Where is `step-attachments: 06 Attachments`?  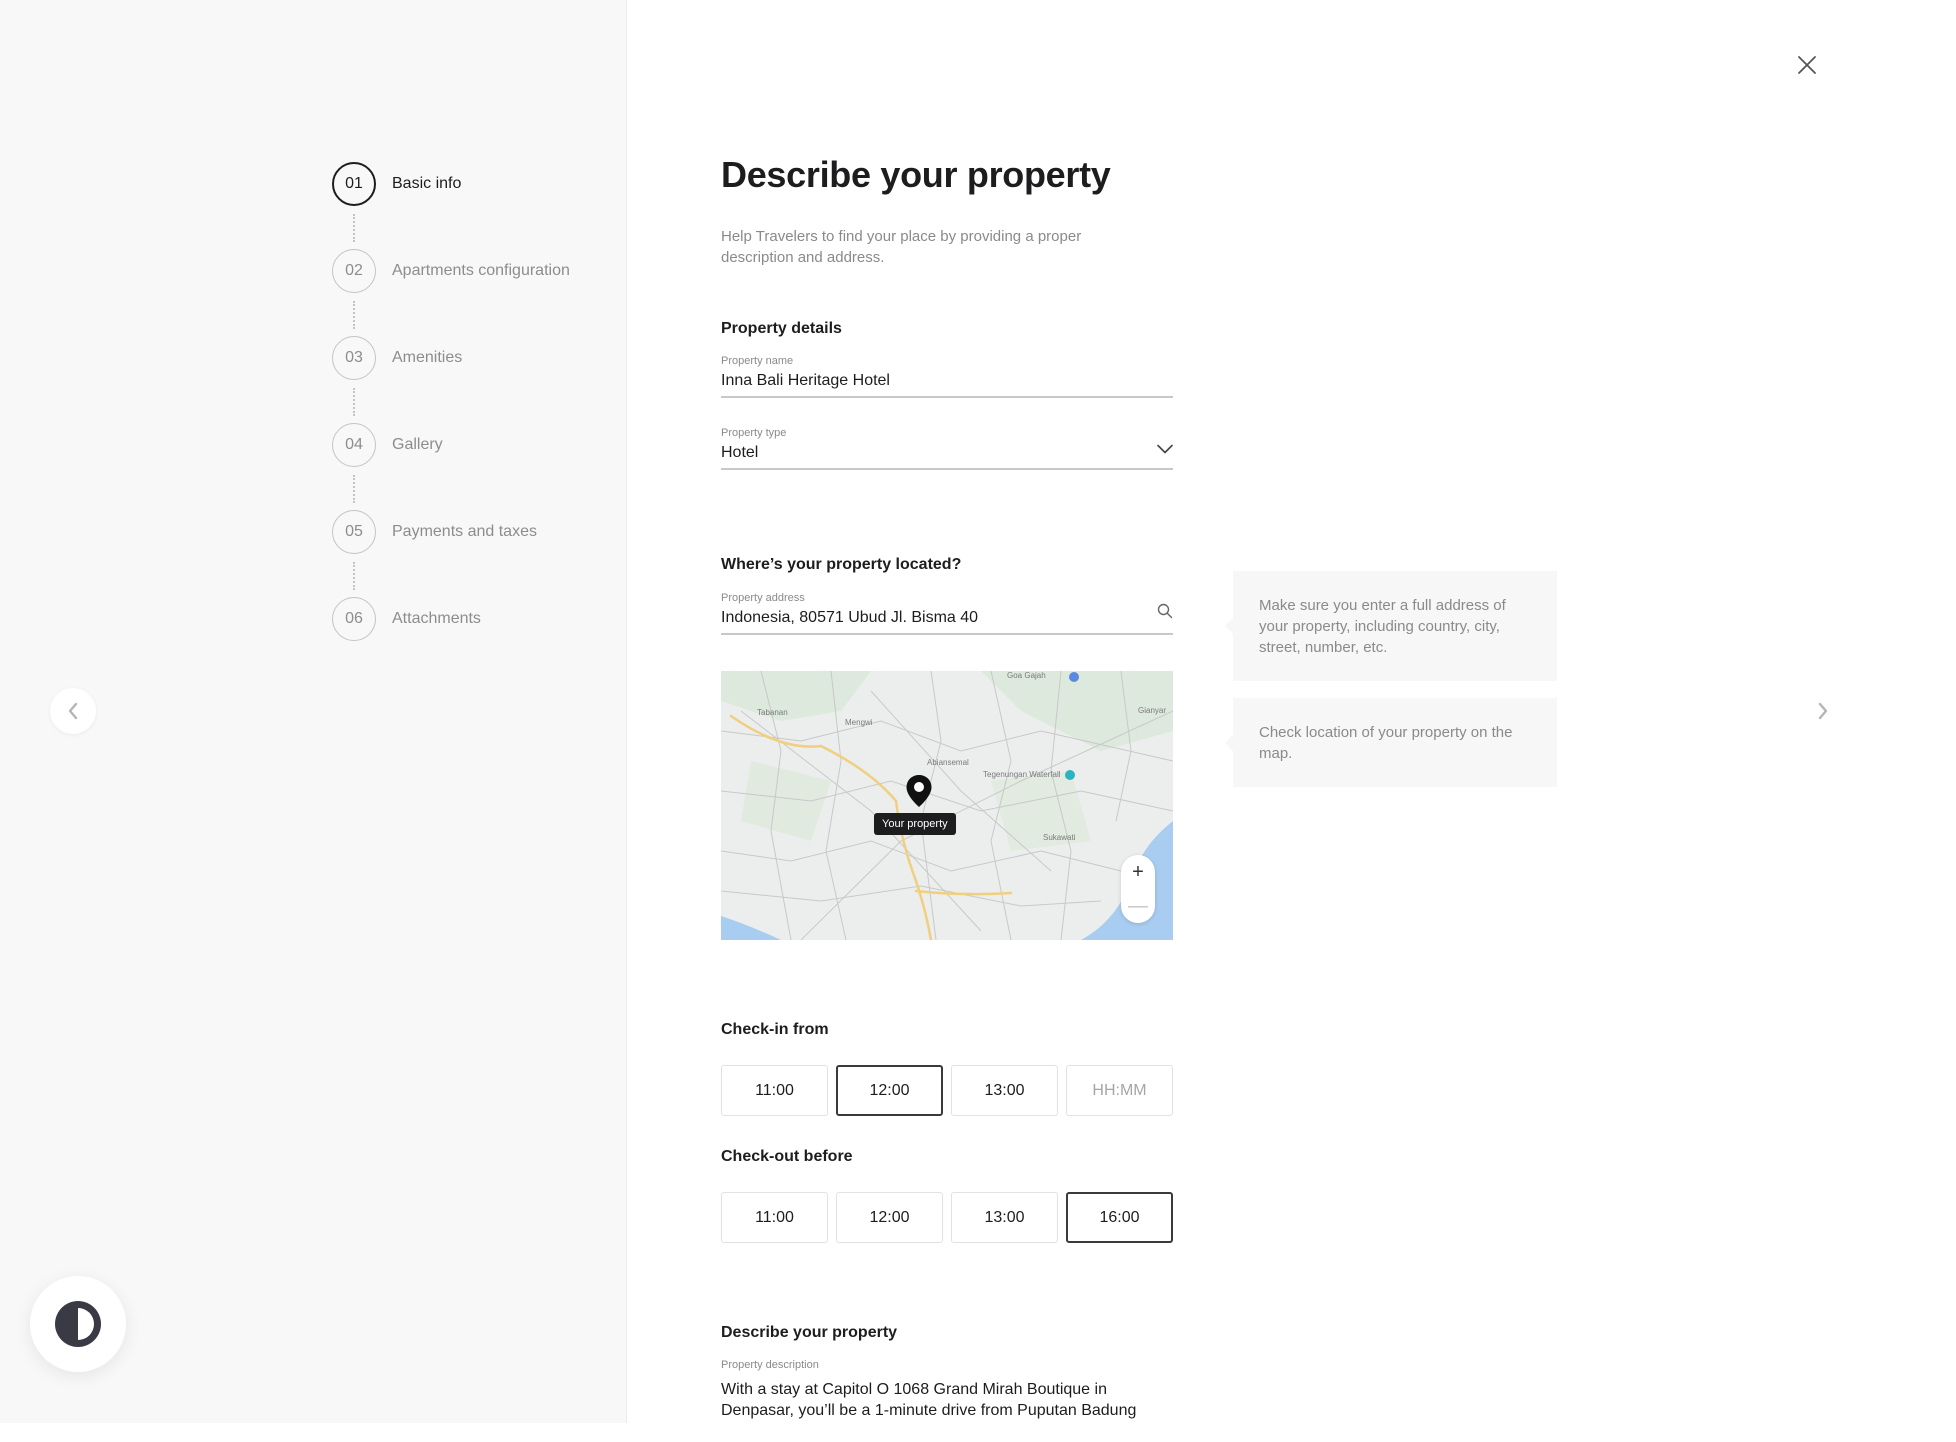
step-attachments: 06 Attachments is located at coordinates (451, 619).